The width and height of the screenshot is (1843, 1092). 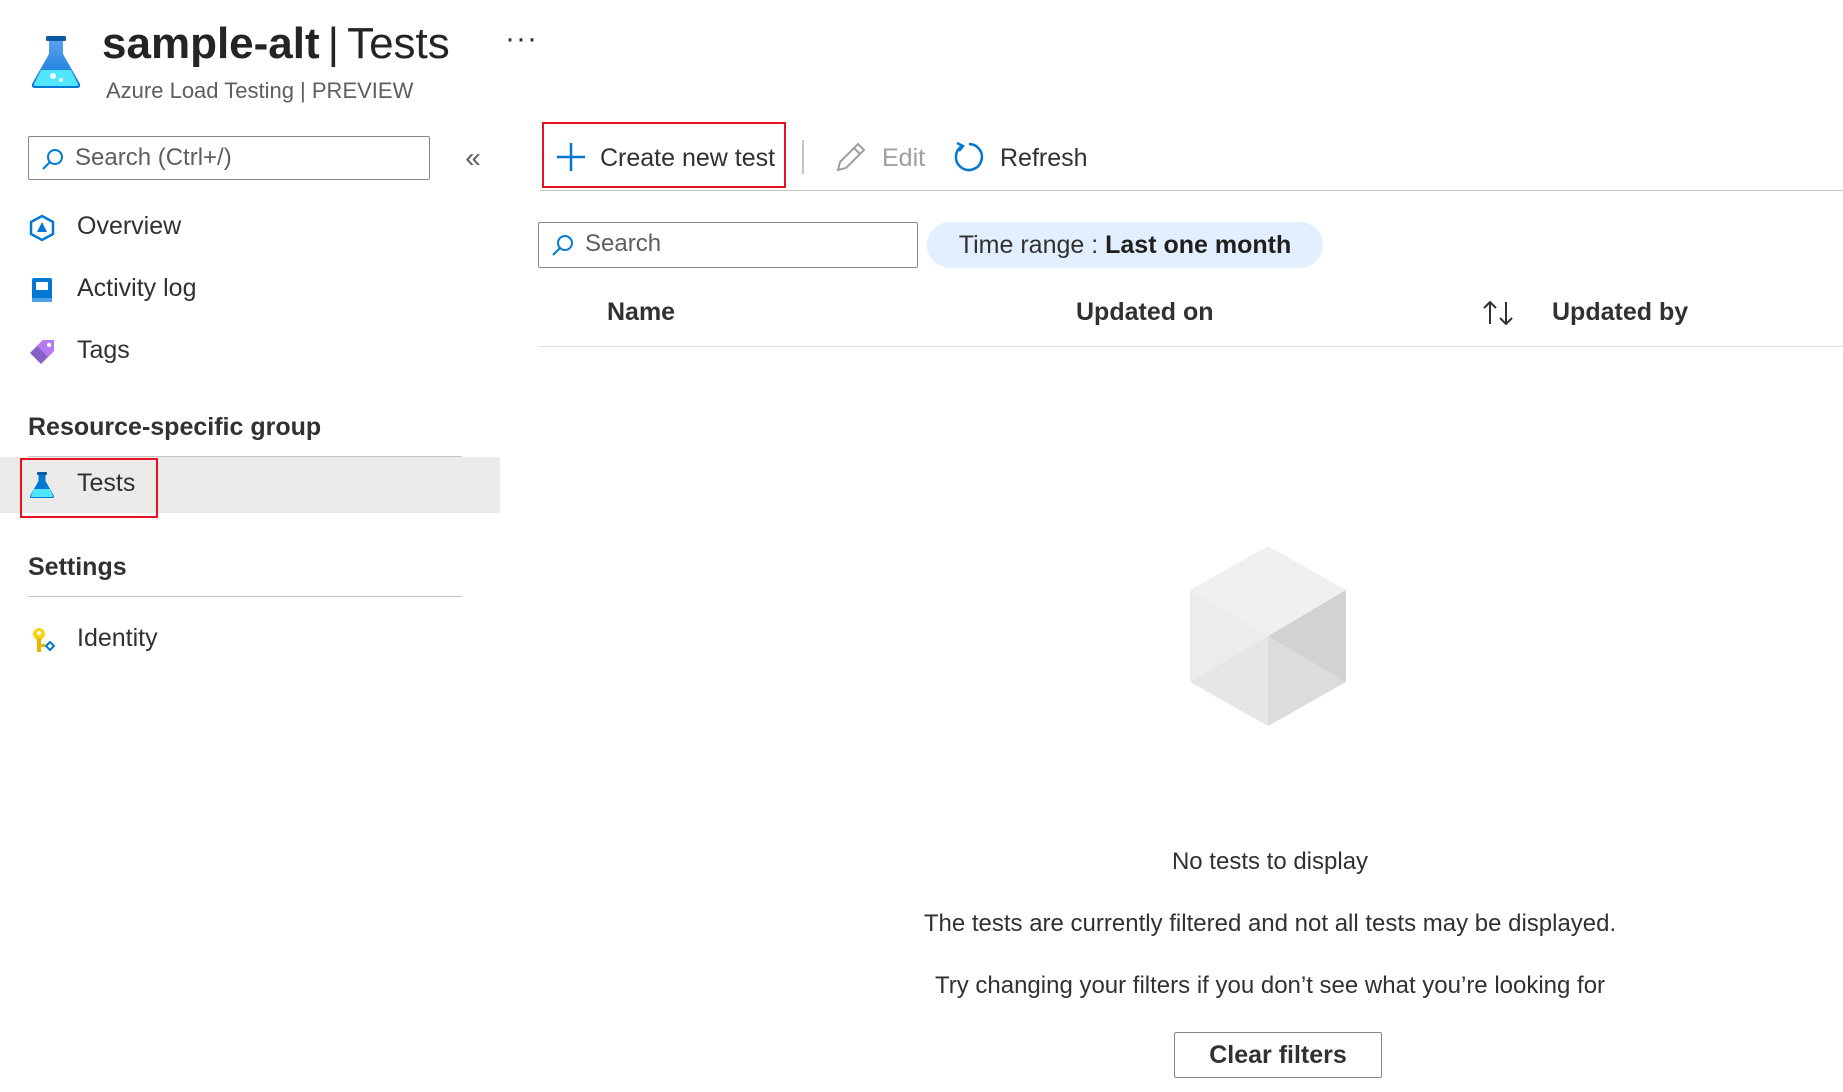 I want to click on toolbar-divider, so click(x=1191, y=190).